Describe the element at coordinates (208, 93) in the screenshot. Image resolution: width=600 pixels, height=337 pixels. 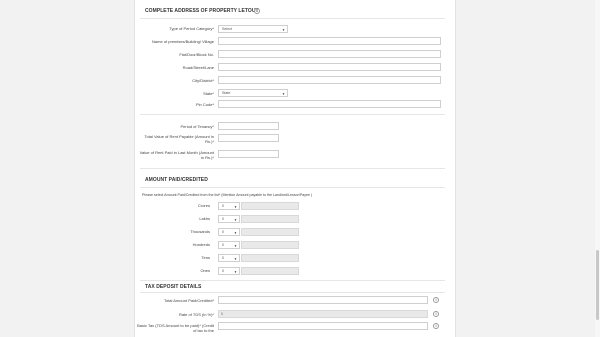
I see `state-label: State*` at that location.